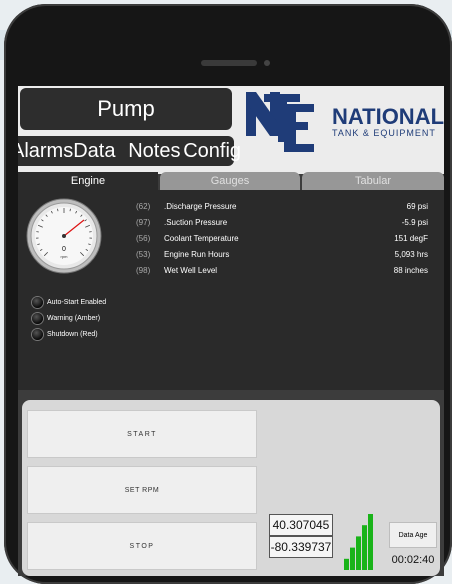 The height and width of the screenshot is (584, 452). Describe the element at coordinates (301, 525) in the screenshot. I see `latitude-readout: 40.307045` at that location.